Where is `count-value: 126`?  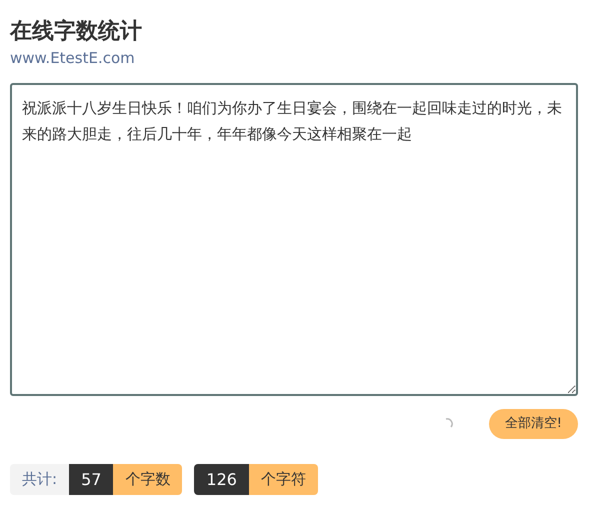 count-value: 126 is located at coordinates (221, 479).